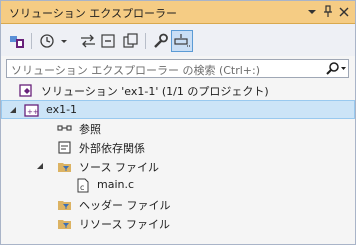 This screenshot has width=356, height=245. I want to click on search-icon, so click(336, 68).